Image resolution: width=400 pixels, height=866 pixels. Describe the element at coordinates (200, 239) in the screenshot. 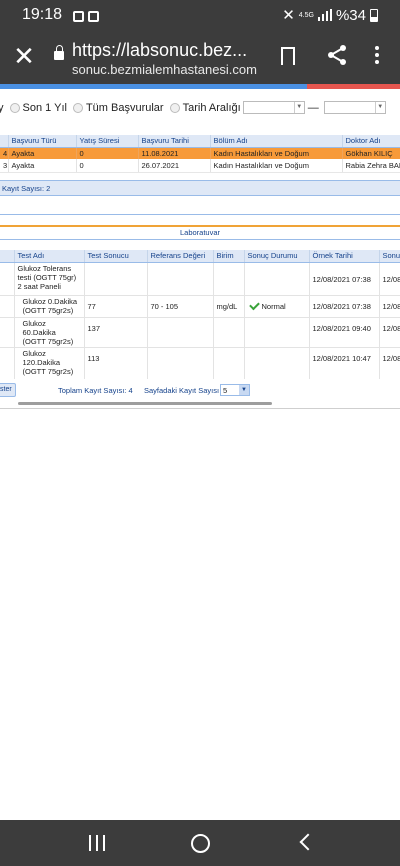

I see `divider` at that location.